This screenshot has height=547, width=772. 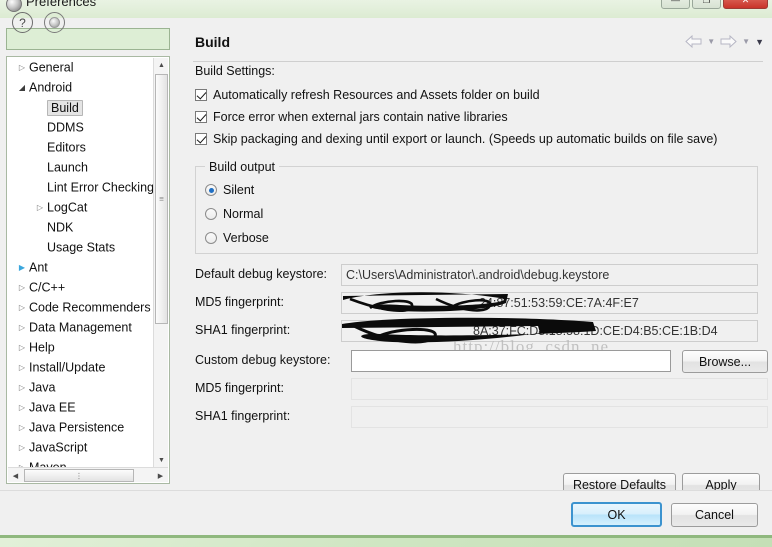 What do you see at coordinates (693, 41) in the screenshot?
I see `back-arrow-icon` at bounding box center [693, 41].